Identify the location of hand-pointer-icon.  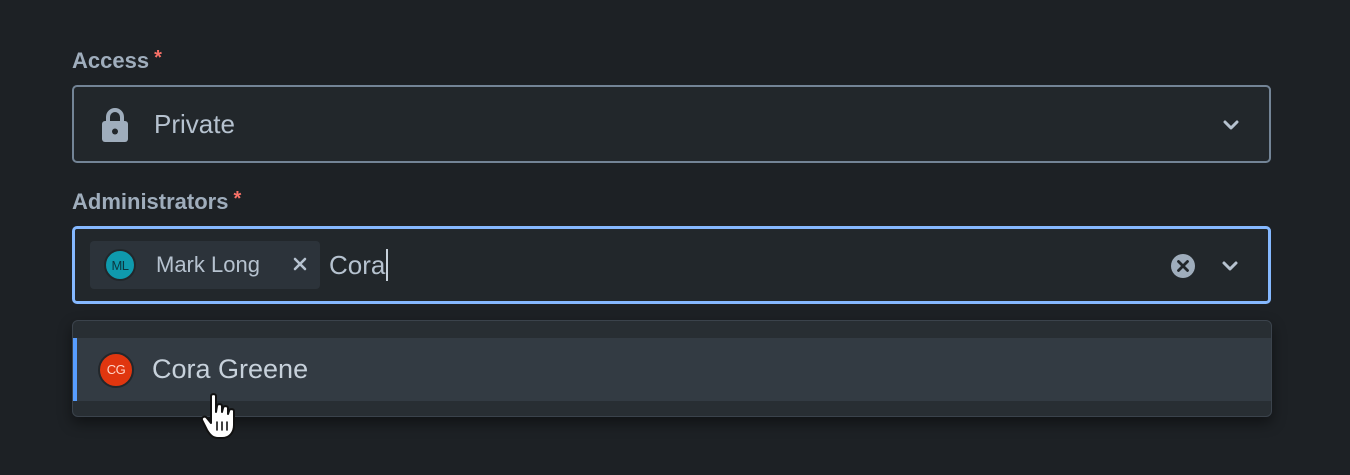
(217, 416).